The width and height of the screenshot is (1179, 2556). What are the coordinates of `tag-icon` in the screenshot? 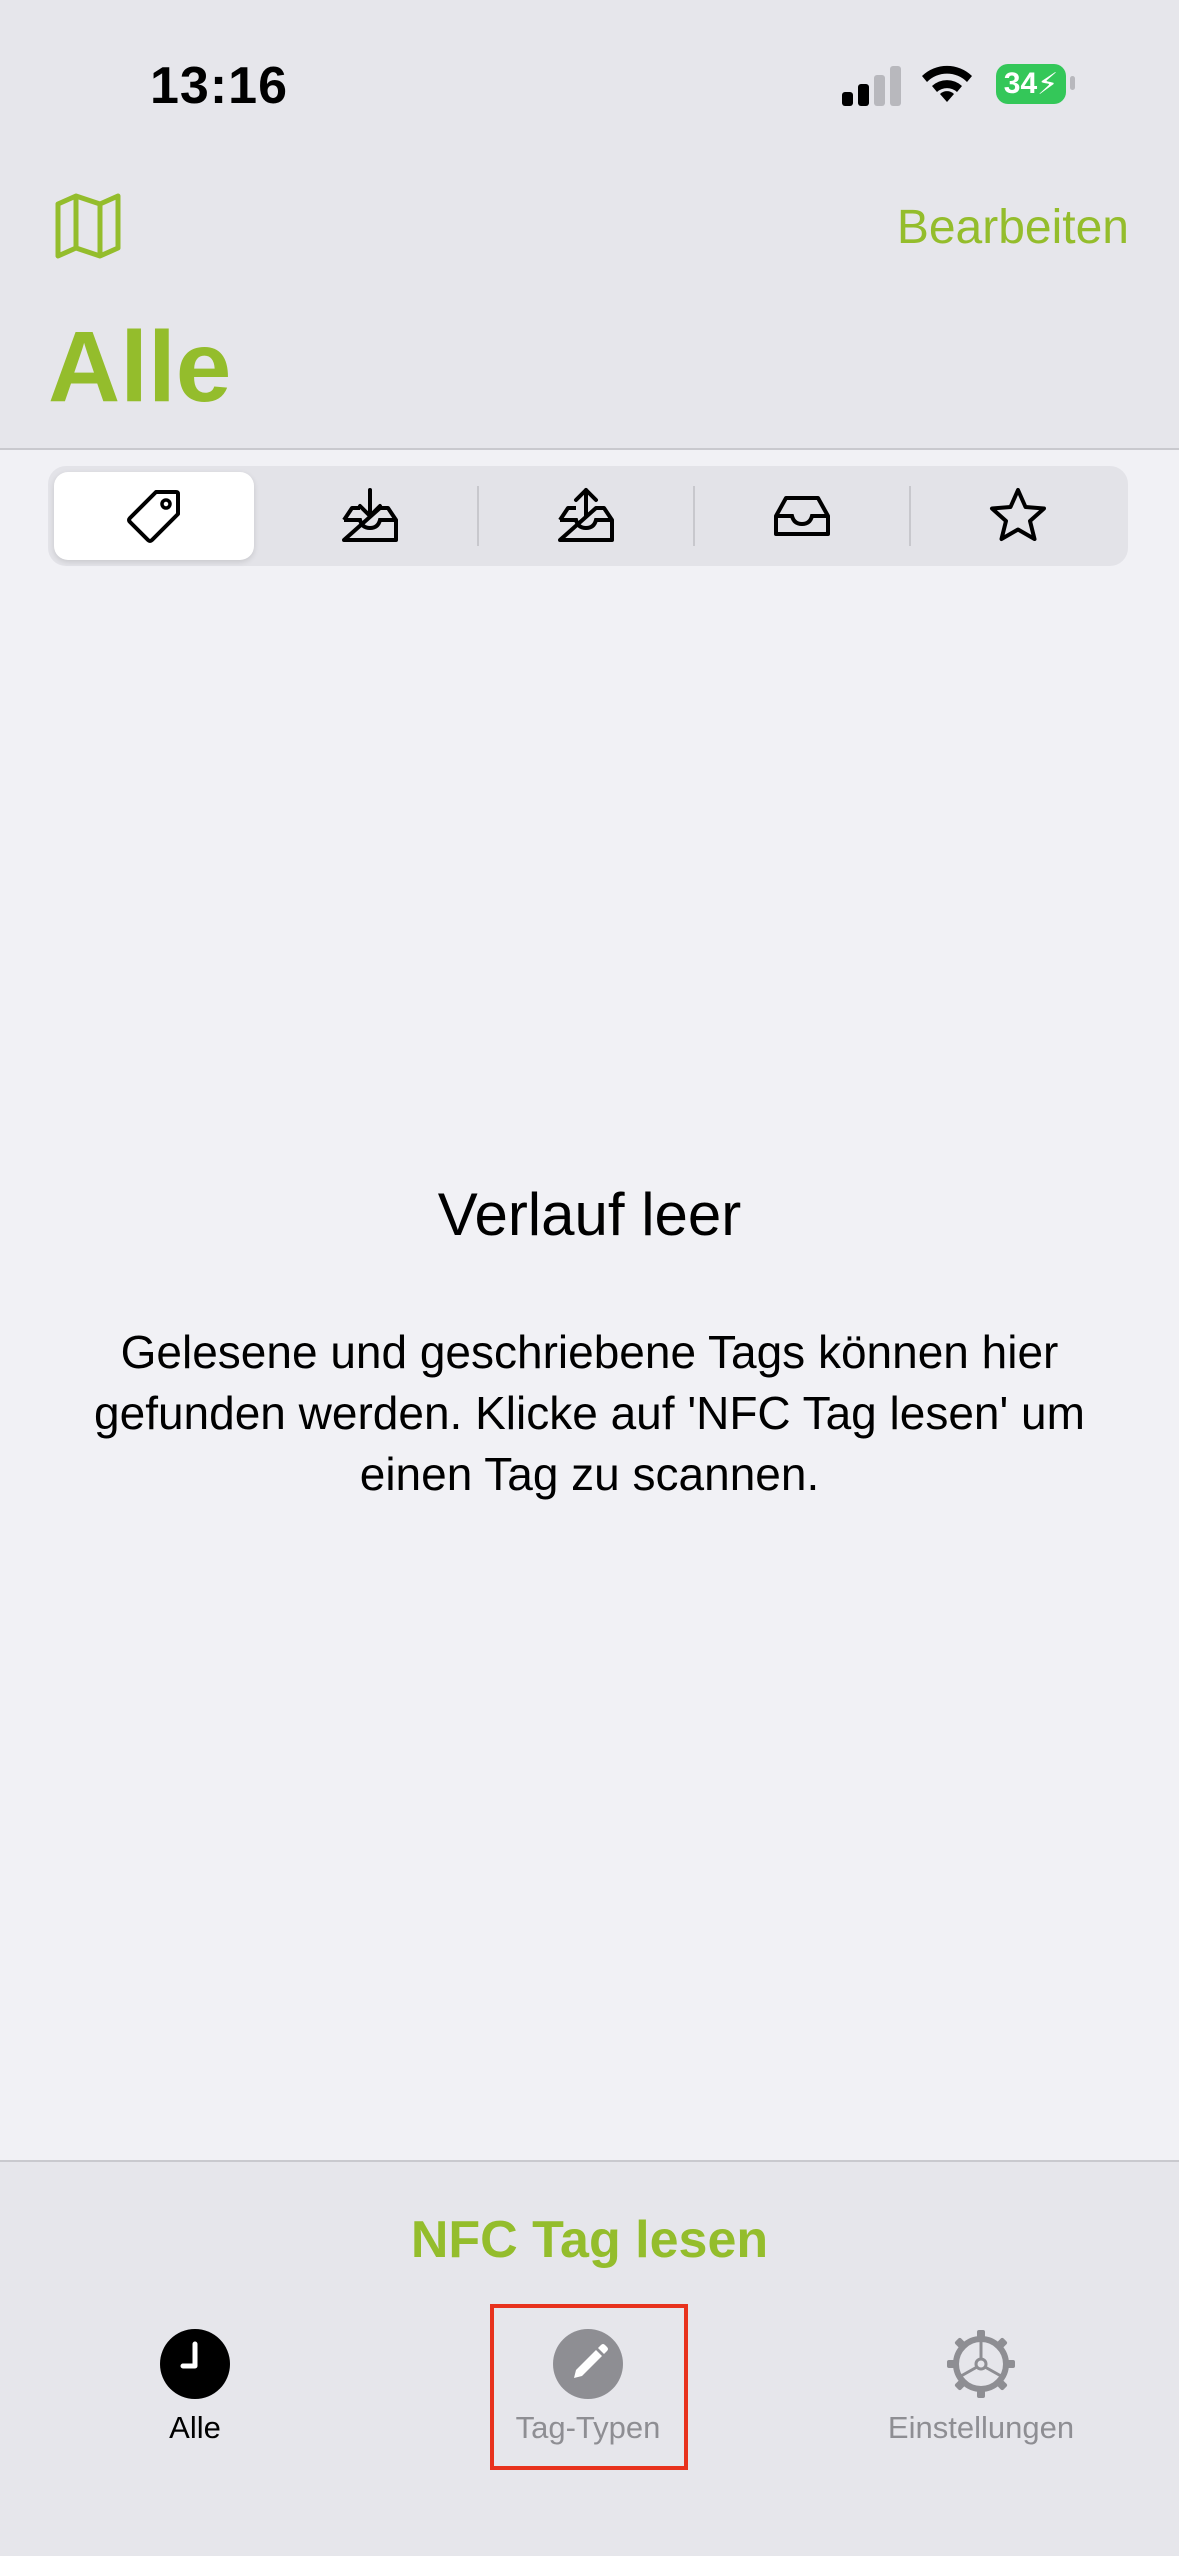 It's located at (153, 516).